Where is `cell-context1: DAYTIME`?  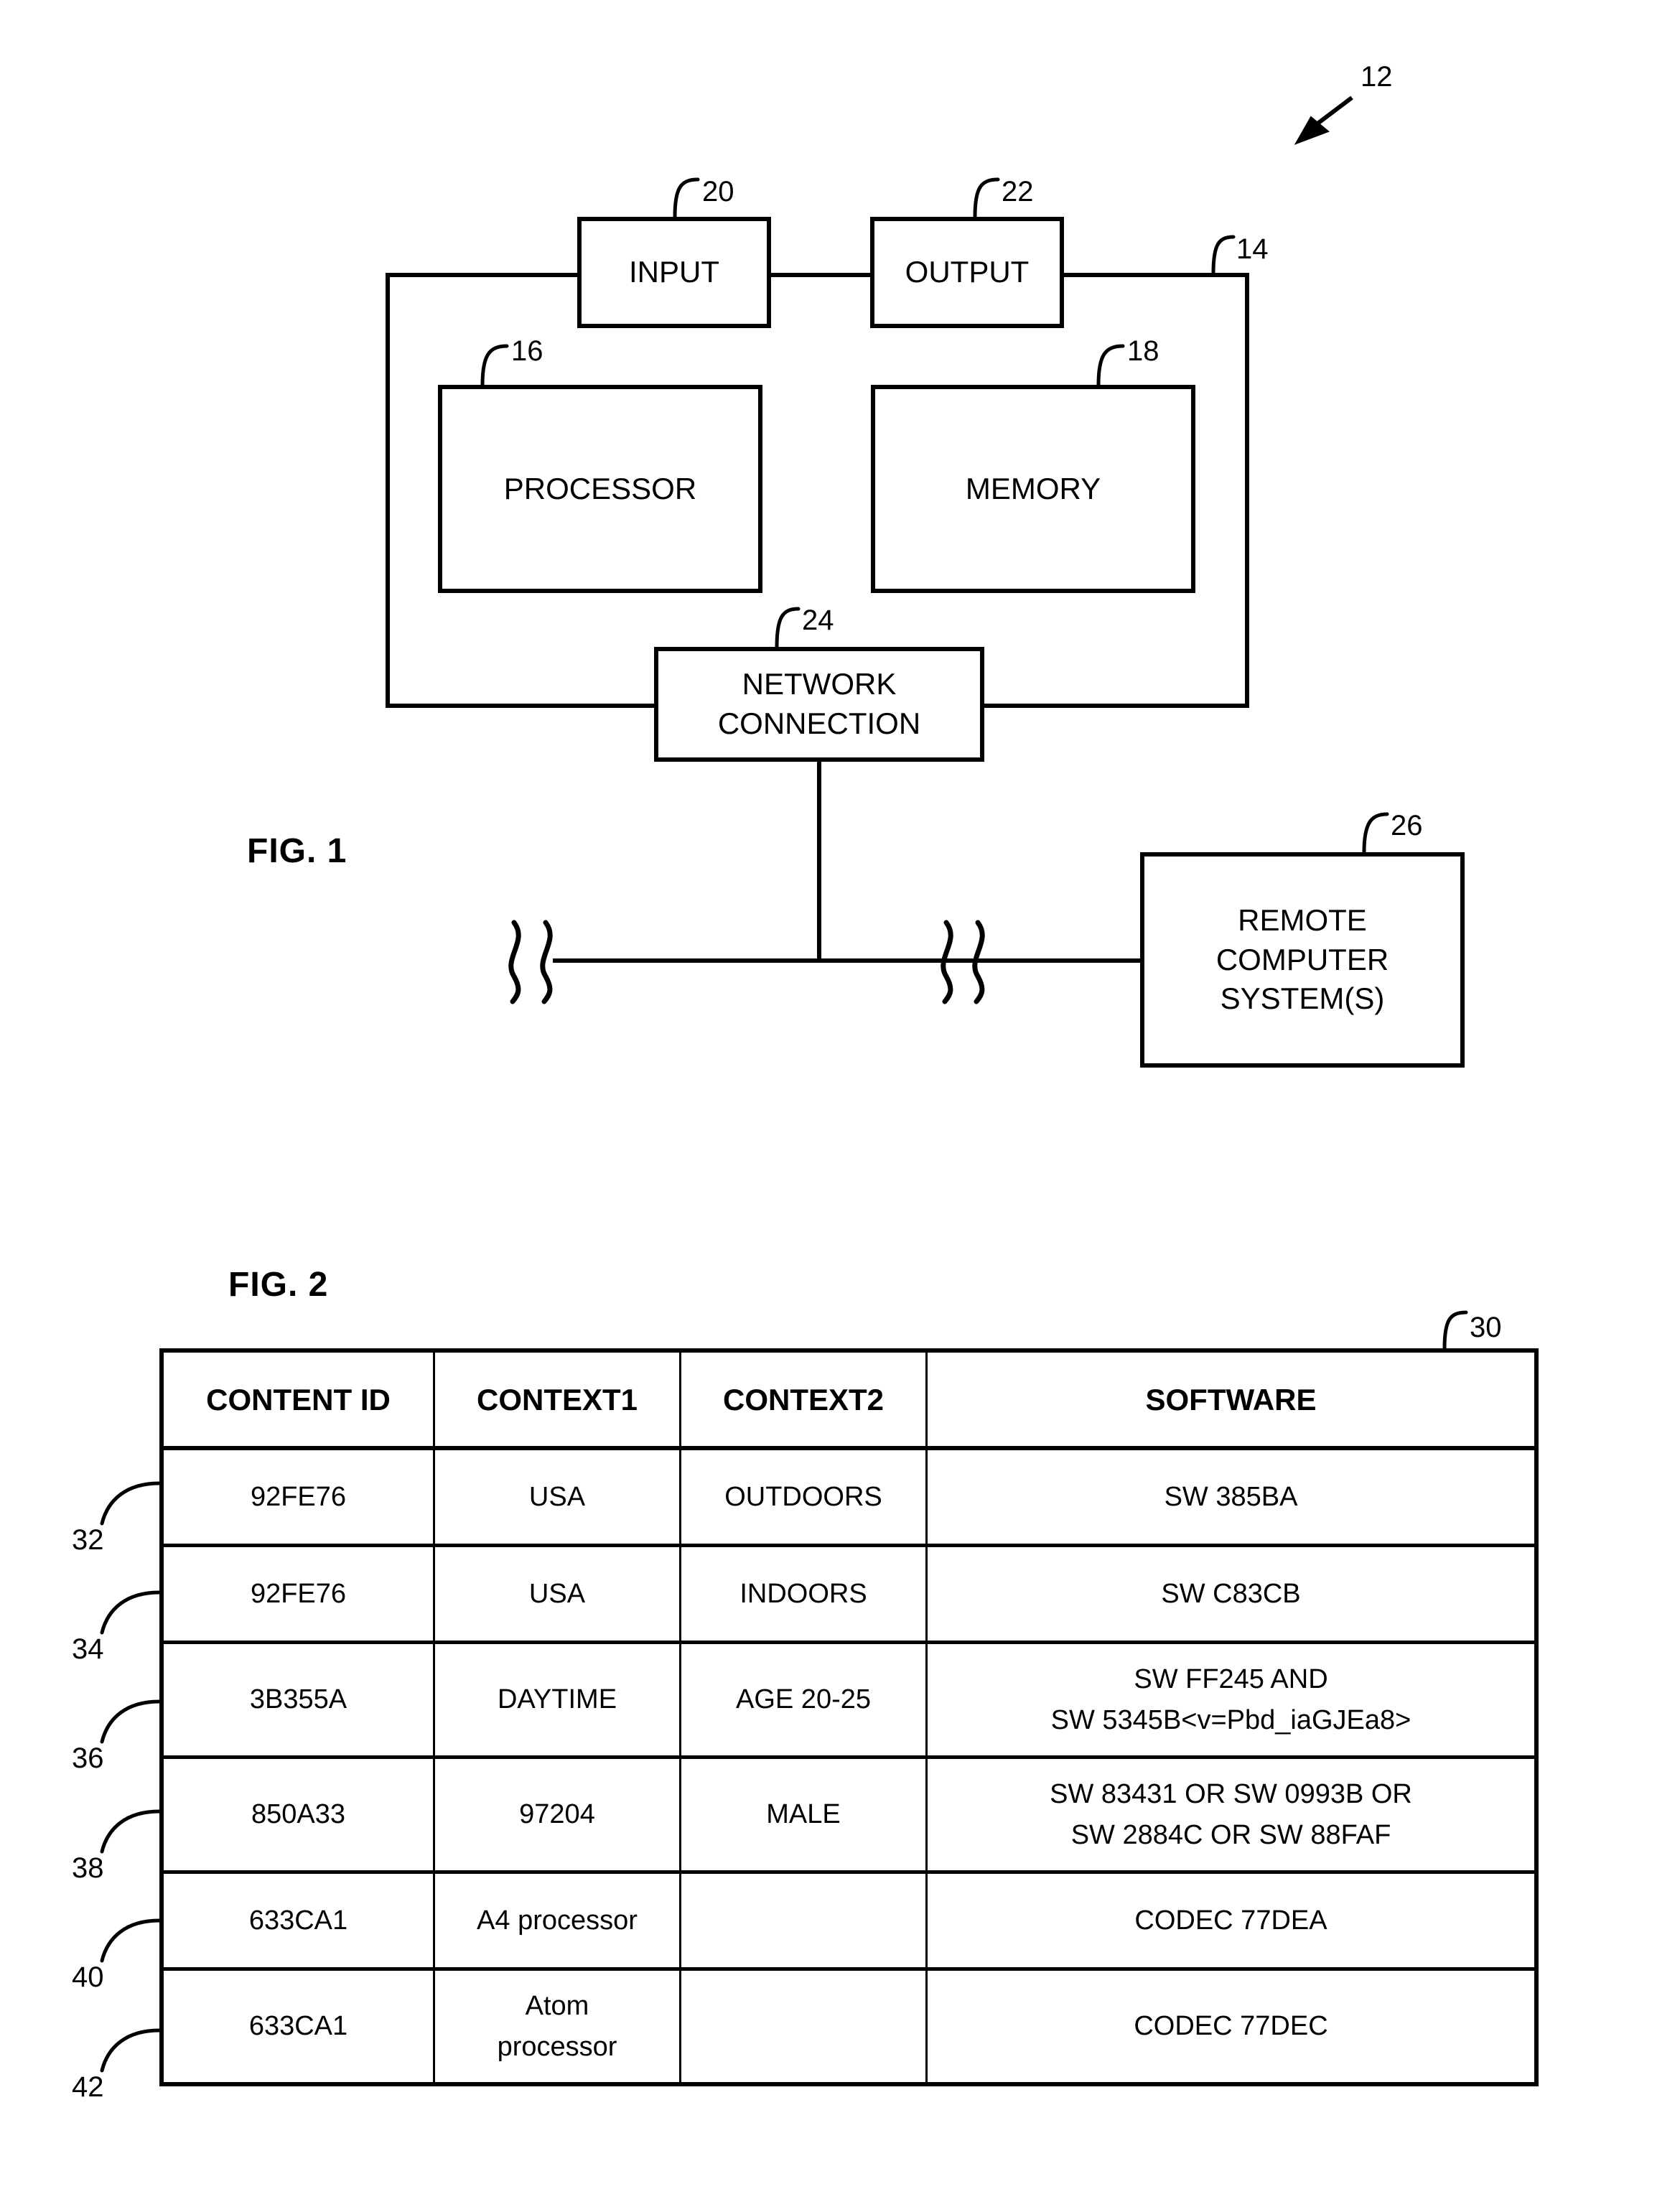
cell-context1: DAYTIME is located at coordinates (557, 1700).